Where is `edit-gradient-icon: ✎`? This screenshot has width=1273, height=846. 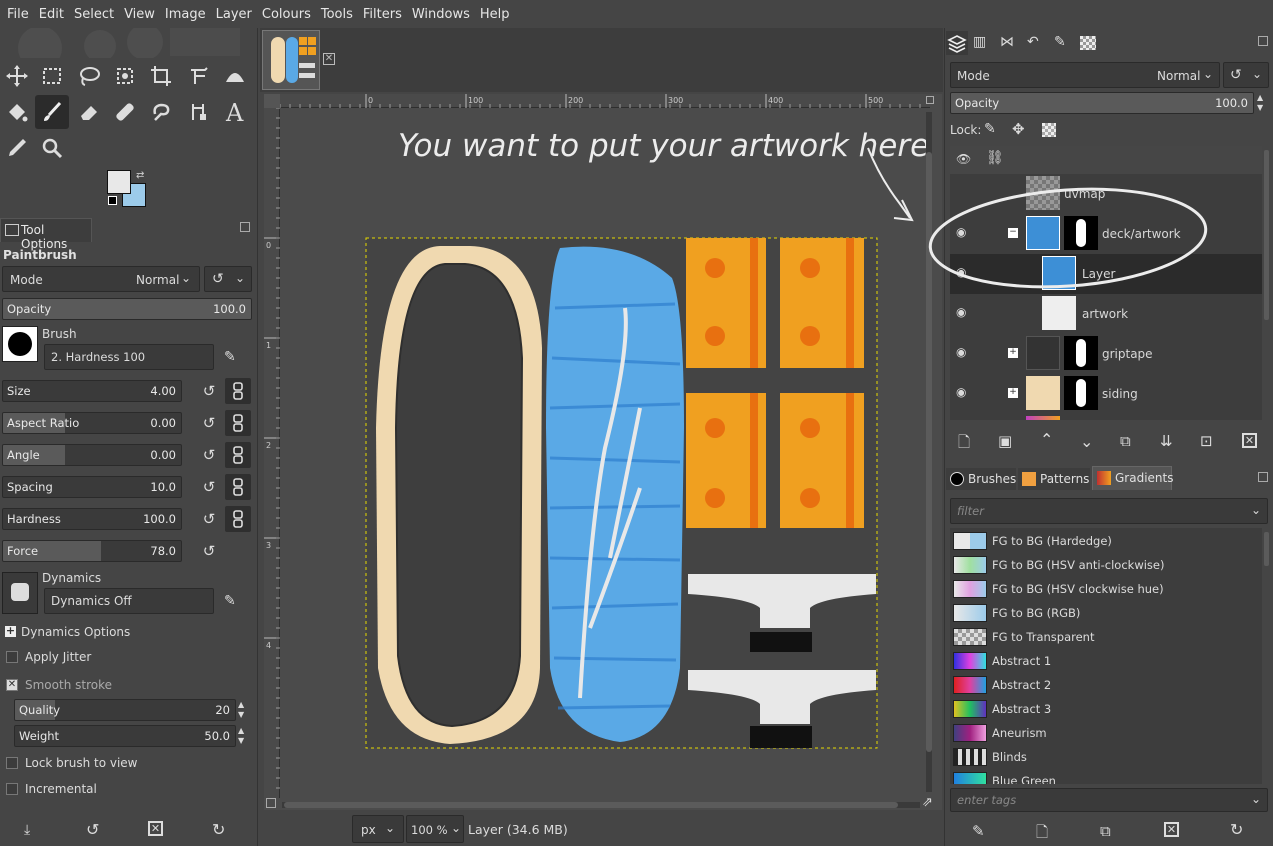
edit-gradient-icon: ✎ is located at coordinates (978, 831).